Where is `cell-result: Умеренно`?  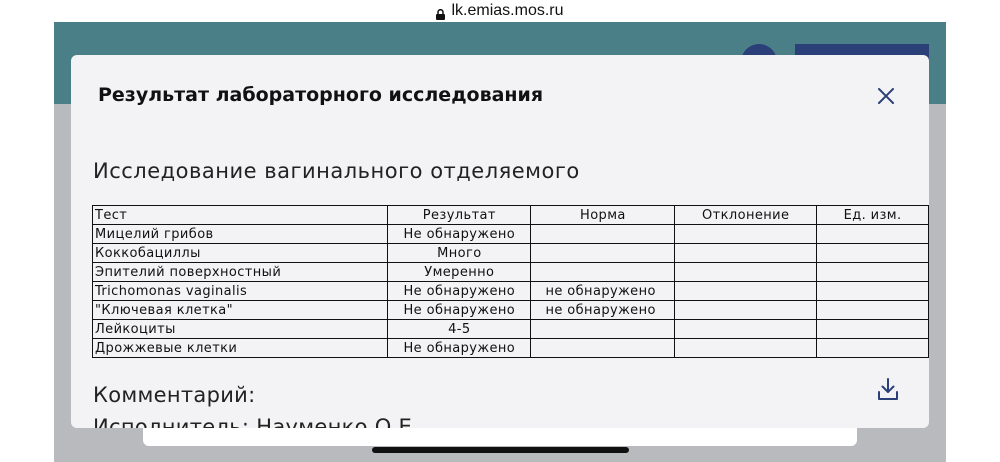 cell-result: Умеренно is located at coordinates (459, 272).